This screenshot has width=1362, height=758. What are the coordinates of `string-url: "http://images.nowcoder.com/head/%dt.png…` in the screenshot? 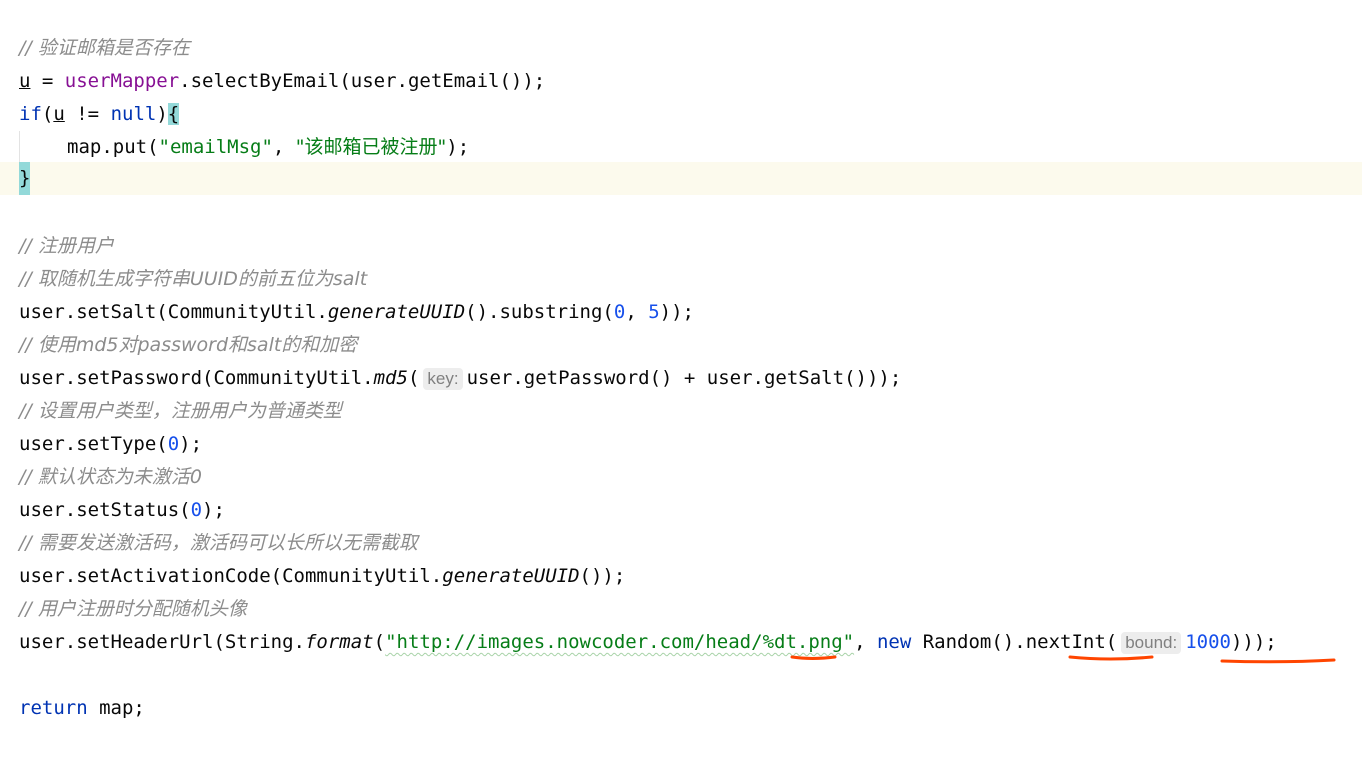 It's located at (620, 642).